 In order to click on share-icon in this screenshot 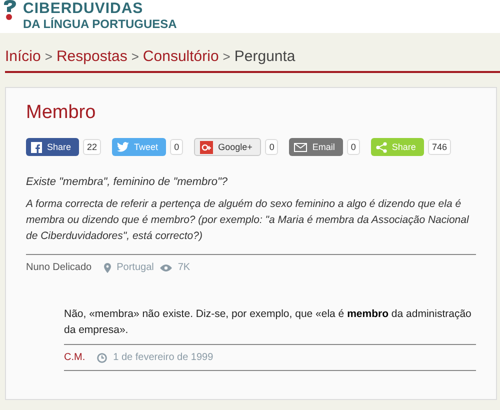, I will do `click(381, 147)`.